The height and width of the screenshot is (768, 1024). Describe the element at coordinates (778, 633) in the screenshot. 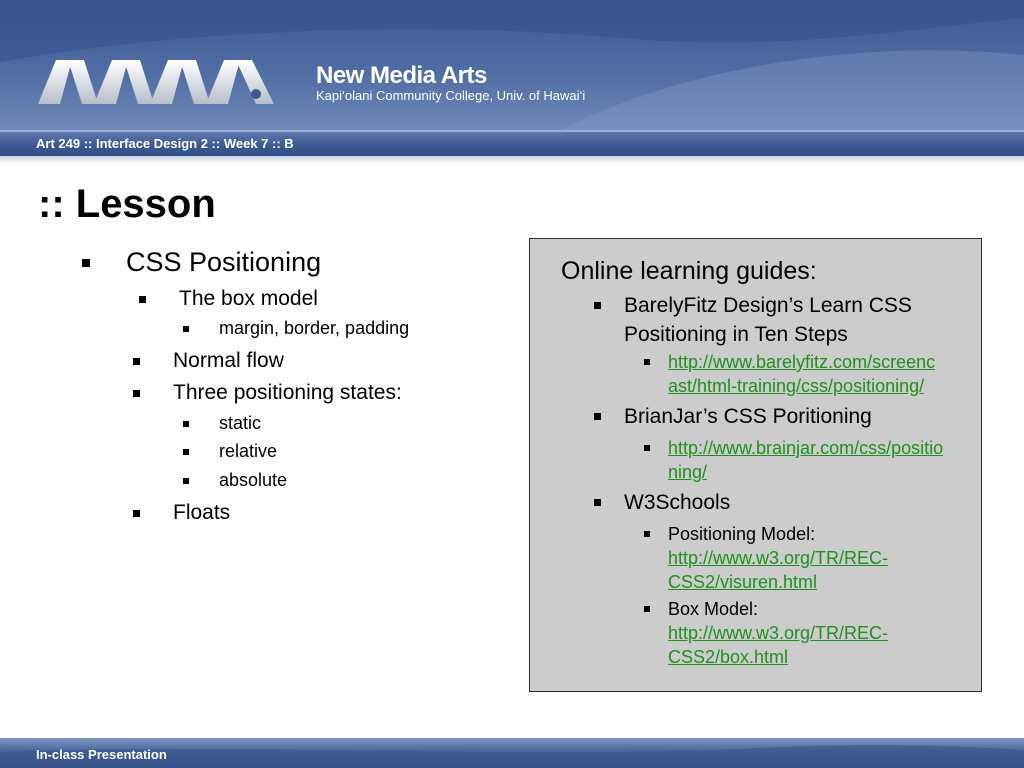

I see `w3-box-link-line1: http://www.w3.org/TR/REC-` at that location.